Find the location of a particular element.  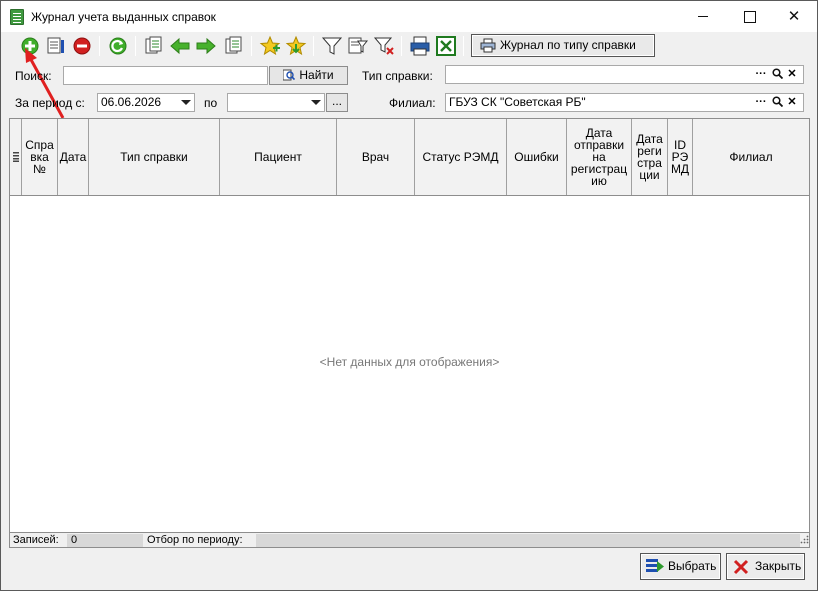

copy-icon is located at coordinates (154, 46).